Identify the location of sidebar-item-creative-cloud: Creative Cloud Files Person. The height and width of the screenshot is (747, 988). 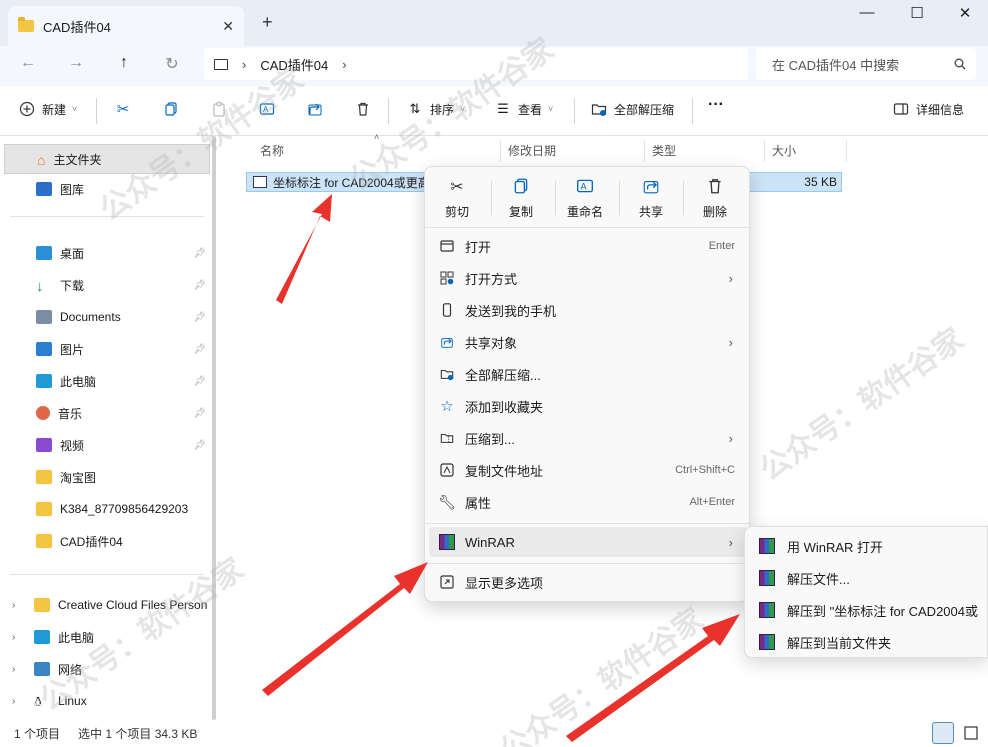
(106, 605).